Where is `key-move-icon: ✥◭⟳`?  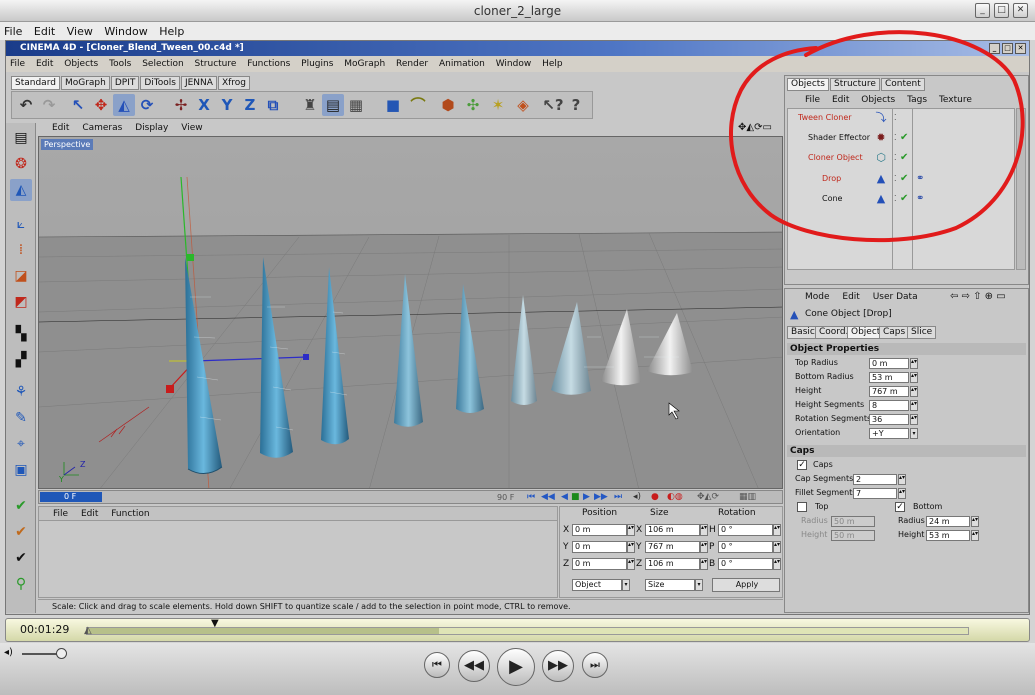
key-move-icon: ✥◭⟳ is located at coordinates (708, 497).